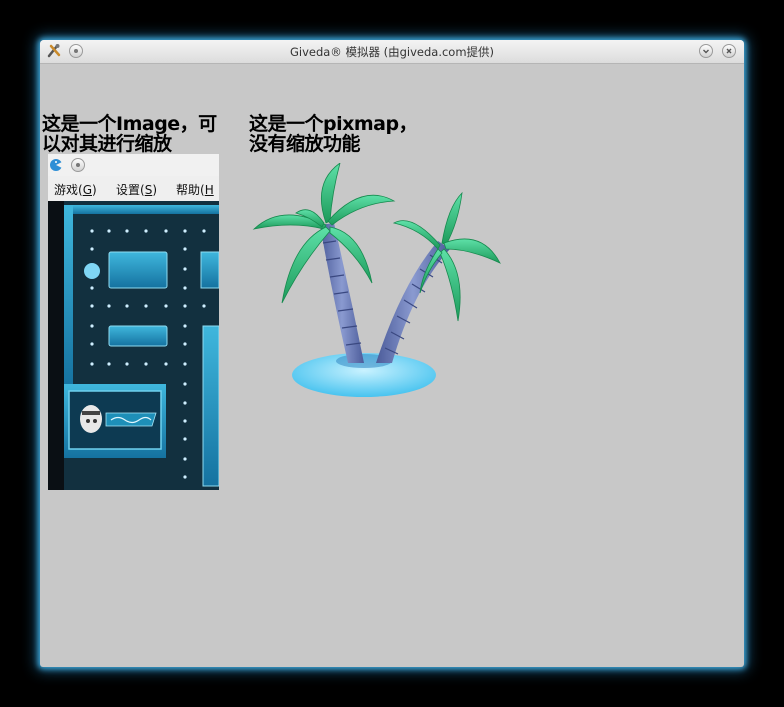  I want to click on window-title: Giveda® 模拟器 (由giveda.com提供), so click(392, 52).